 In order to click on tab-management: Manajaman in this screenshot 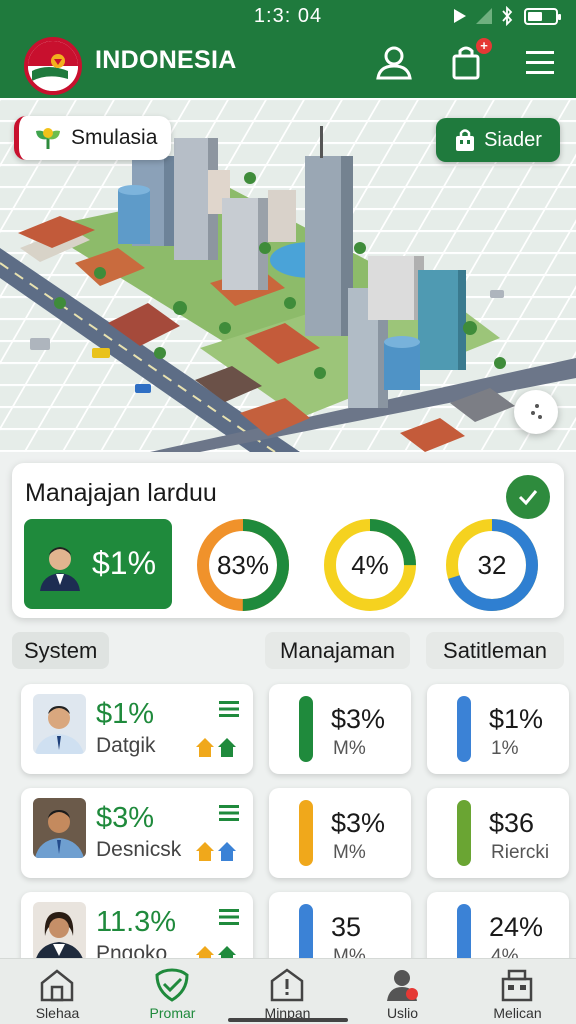, I will do `click(337, 650)`.